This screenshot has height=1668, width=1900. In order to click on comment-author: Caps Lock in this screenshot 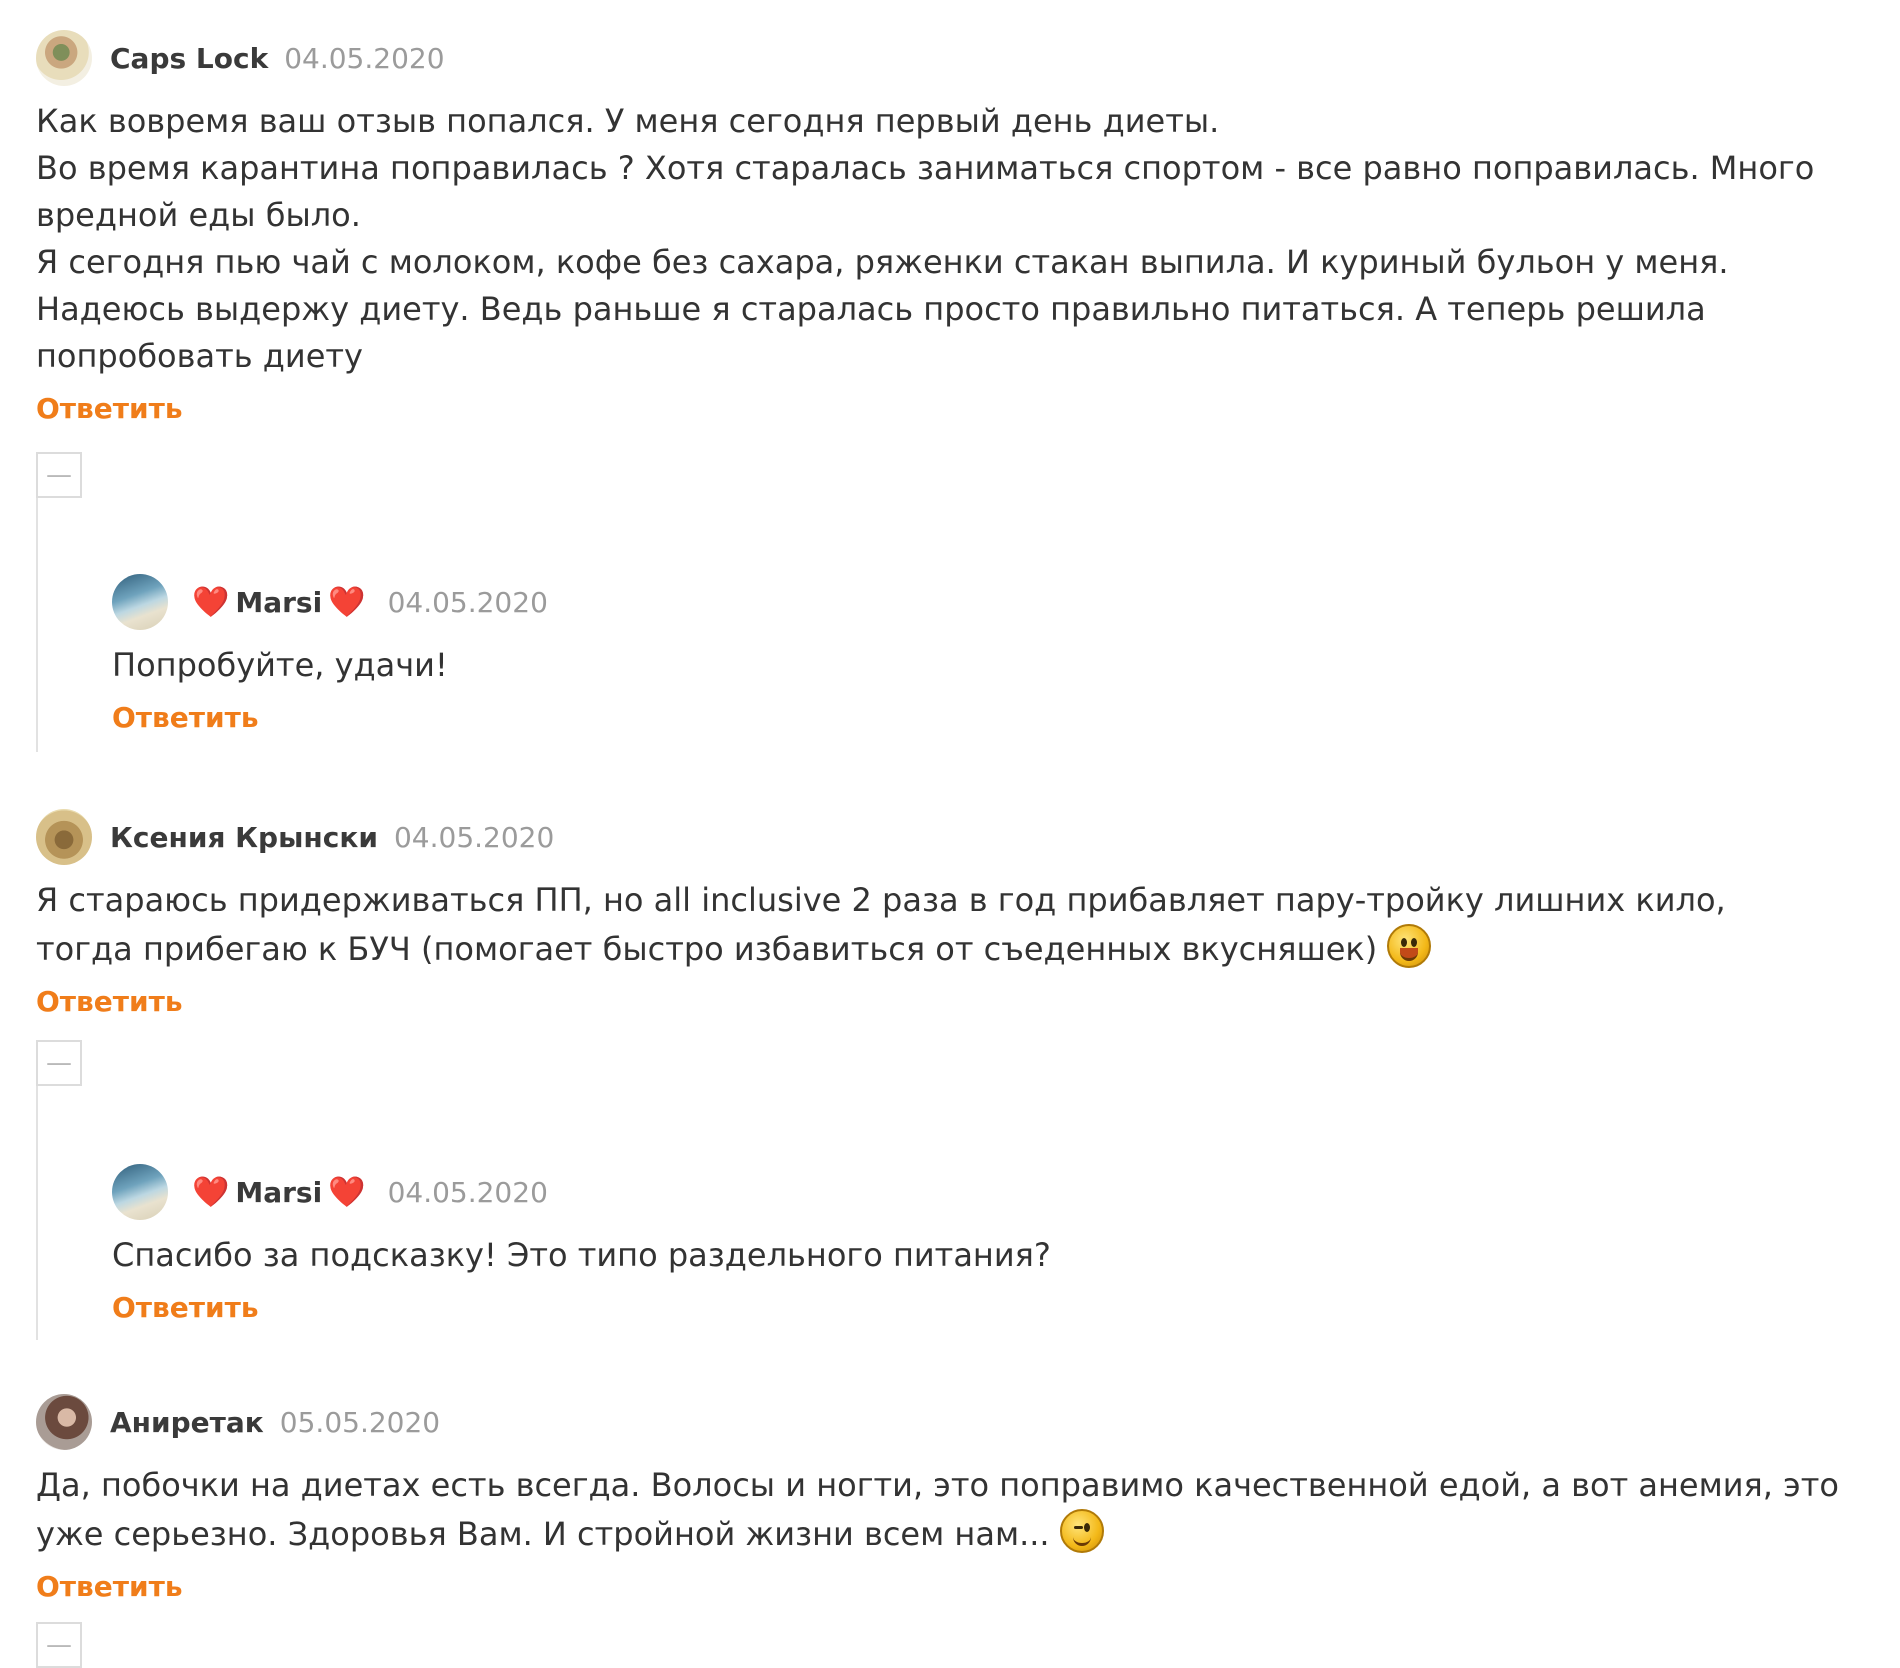, I will do `click(189, 58)`.